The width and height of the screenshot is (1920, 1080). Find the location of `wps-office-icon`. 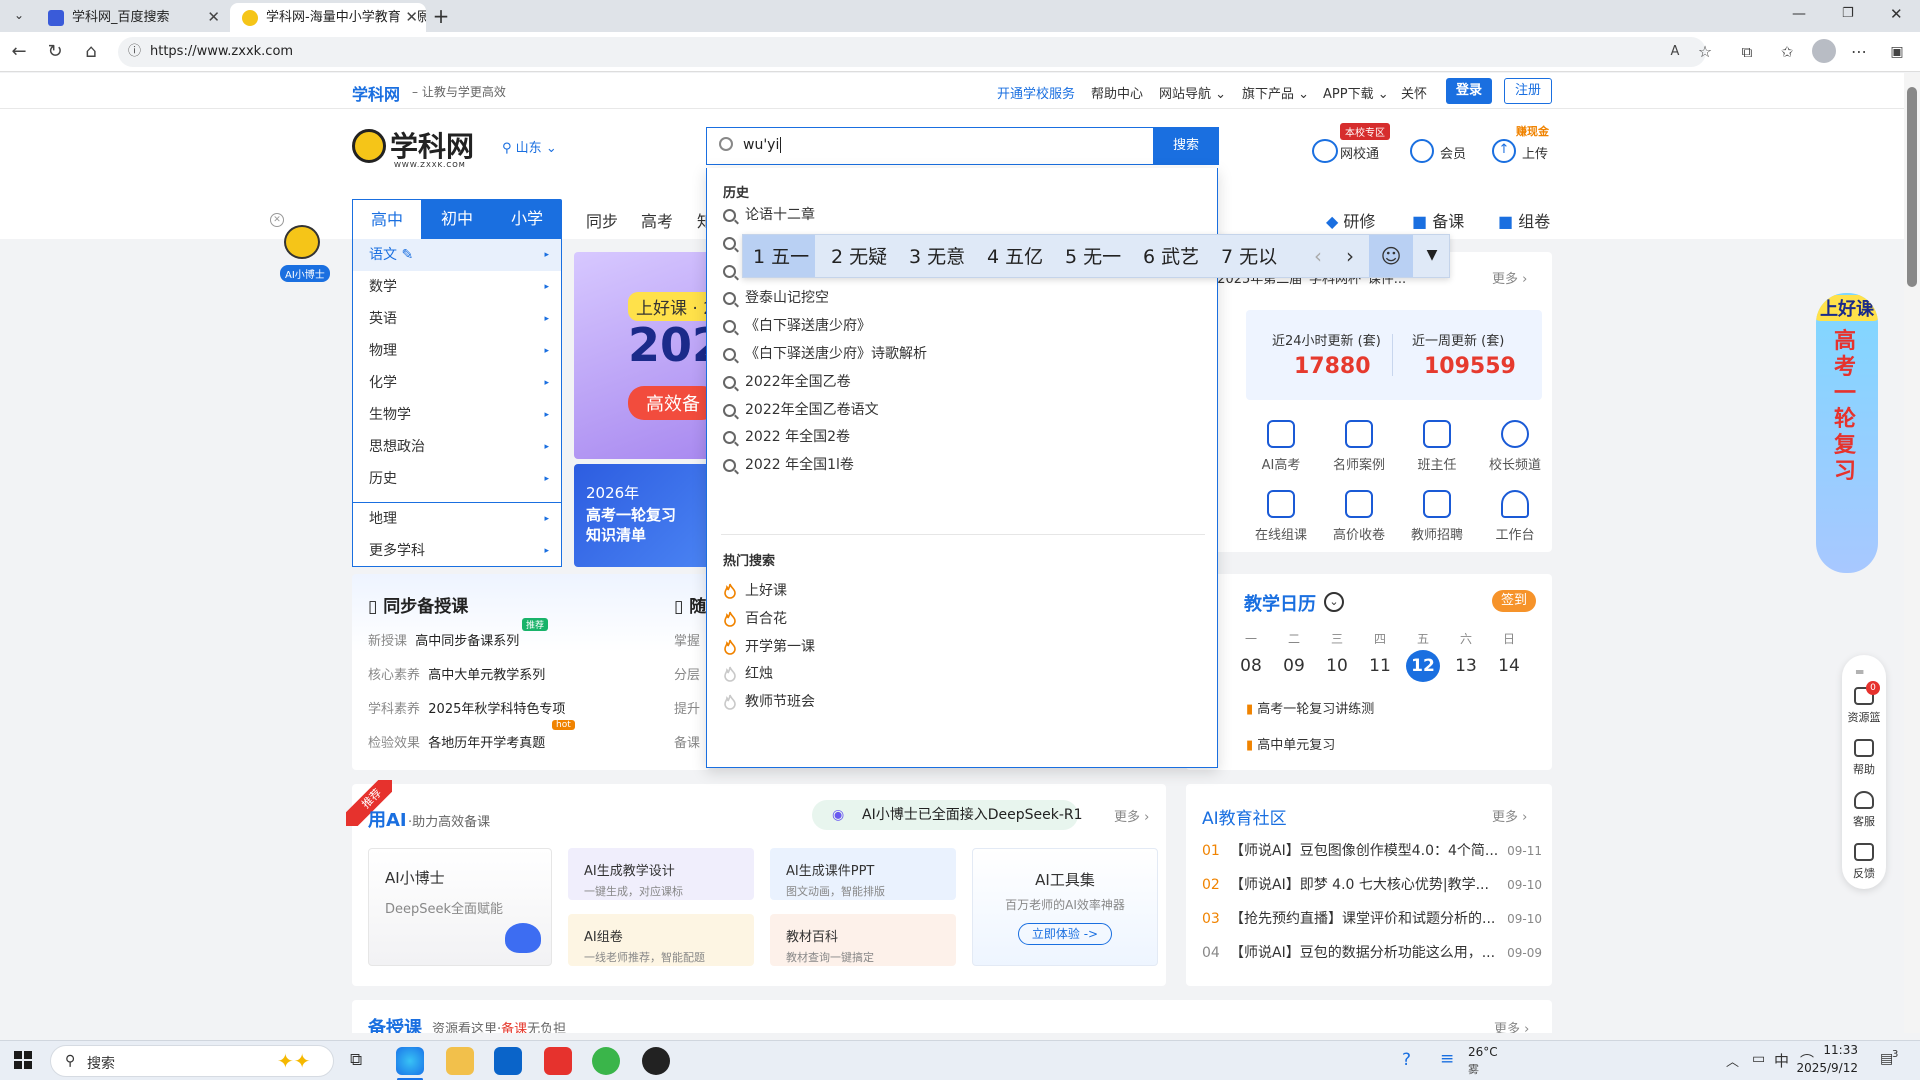

wps-office-icon is located at coordinates (558, 1061).